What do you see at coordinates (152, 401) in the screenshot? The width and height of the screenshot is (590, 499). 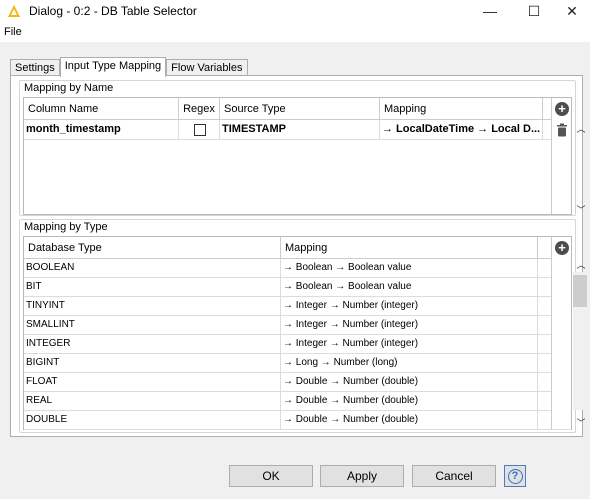 I see `cell-database-type: REAL` at bounding box center [152, 401].